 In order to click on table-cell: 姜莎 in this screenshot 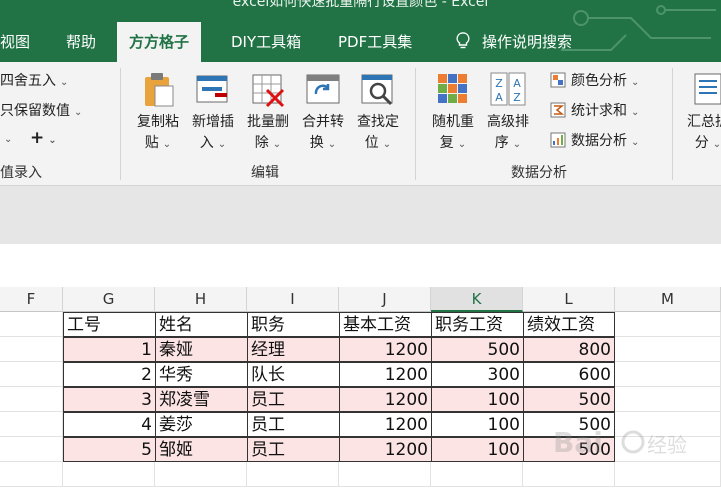, I will do `click(201, 424)`.